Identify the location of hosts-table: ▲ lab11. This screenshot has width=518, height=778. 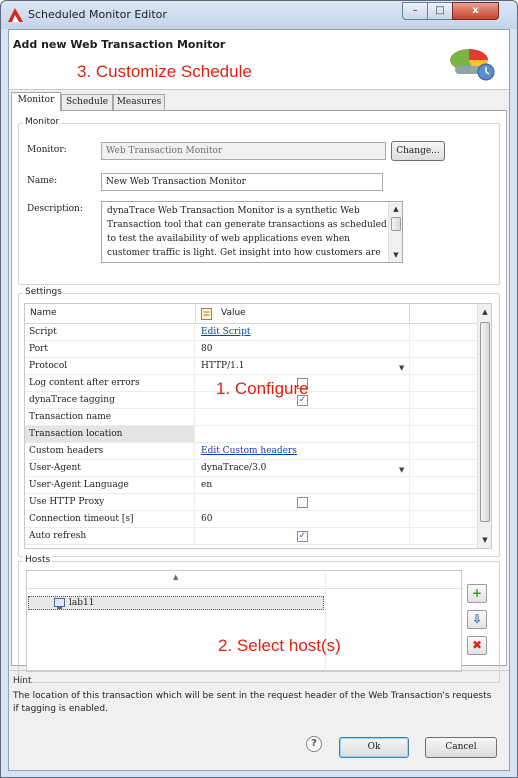
(244, 621).